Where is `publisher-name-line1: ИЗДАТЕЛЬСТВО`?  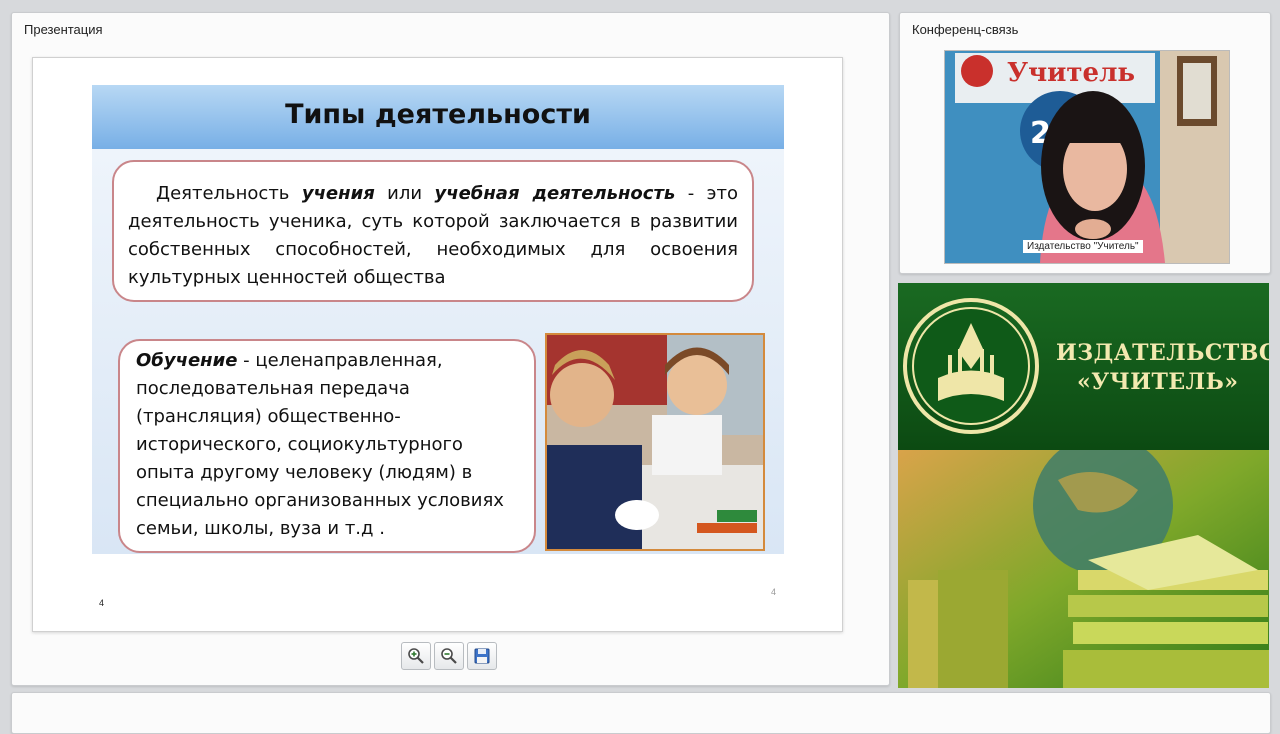
publisher-name-line1: ИЗДАТЕЛЬСТВО is located at coordinates (1162, 353).